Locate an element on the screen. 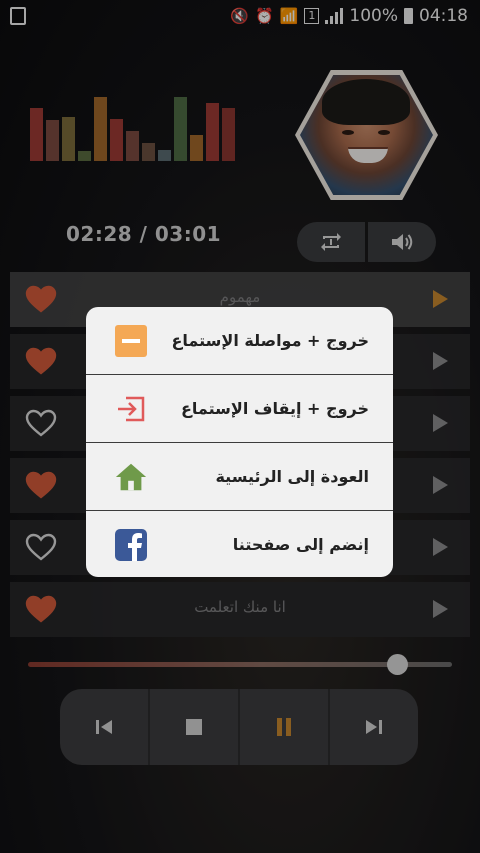 The width and height of the screenshot is (480, 853). menu-item-exit-stop: خروج + إيقاف الإستماع is located at coordinates (239, 409).